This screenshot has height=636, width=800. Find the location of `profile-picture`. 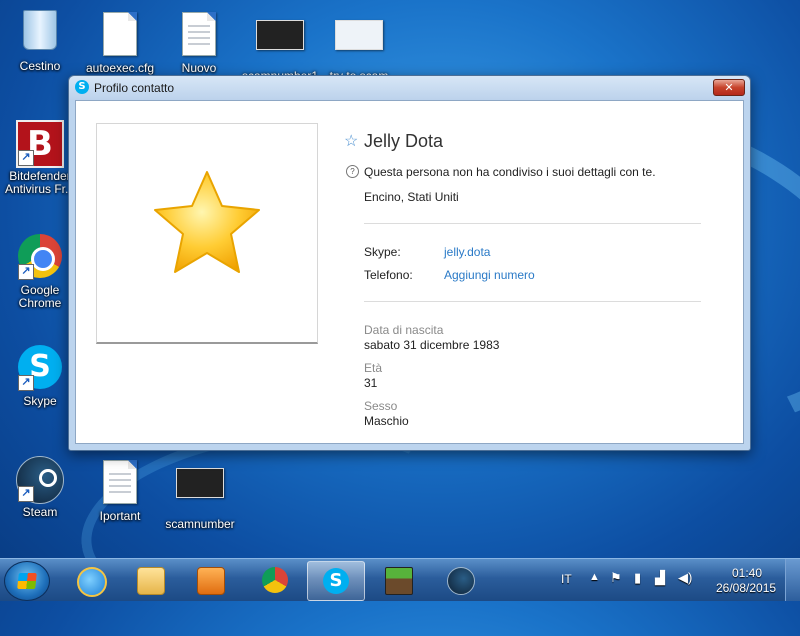

profile-picture is located at coordinates (207, 233).